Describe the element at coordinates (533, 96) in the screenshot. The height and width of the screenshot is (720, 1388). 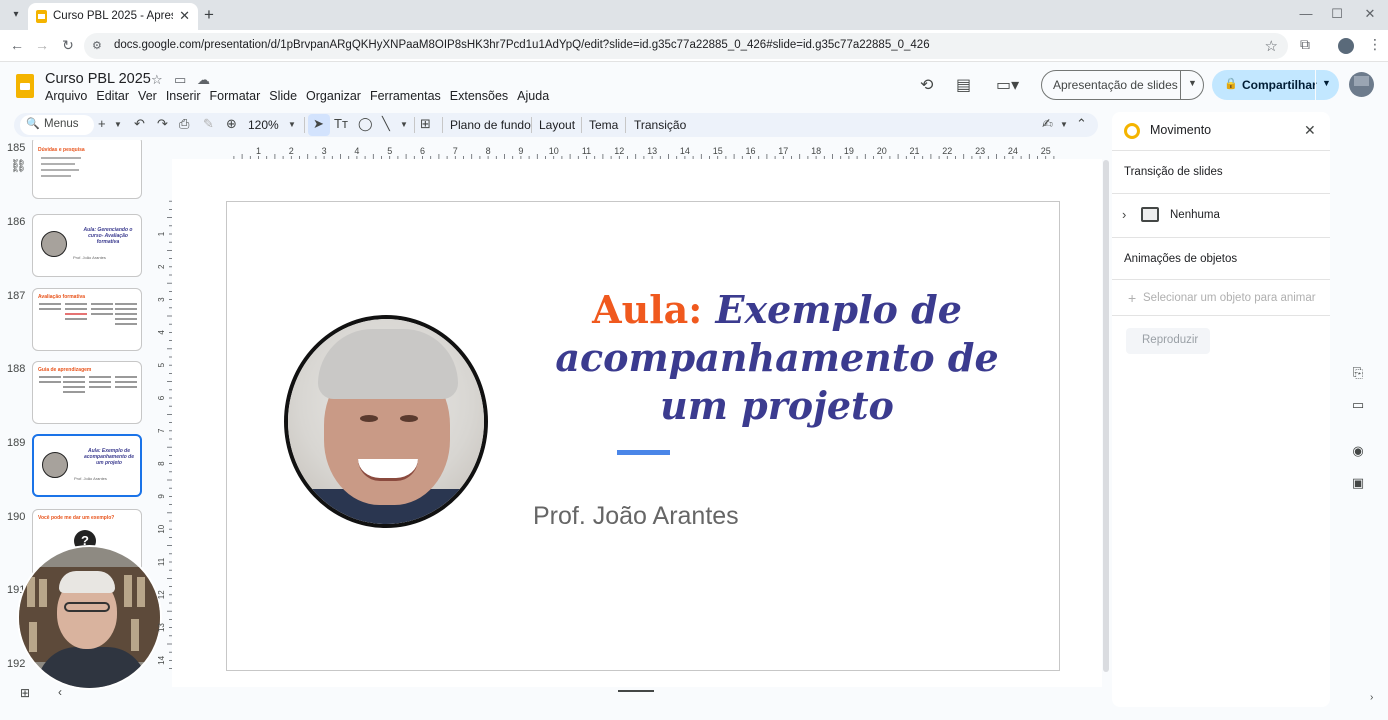
I see `menu-ajuda: Ajuda` at that location.